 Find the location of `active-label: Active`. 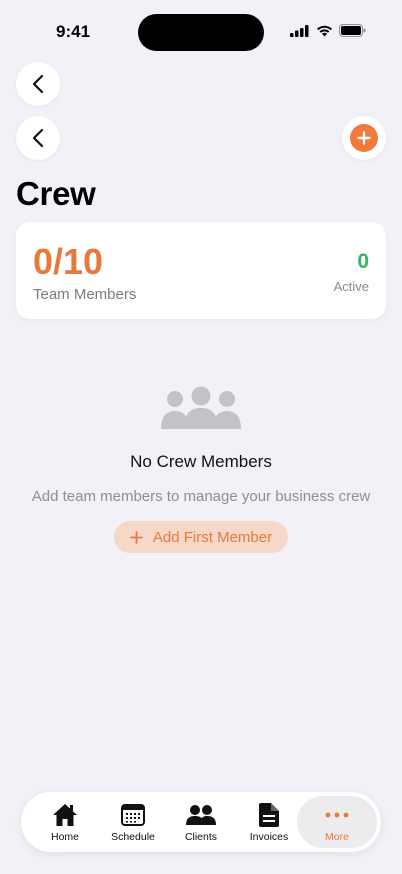

active-label: Active is located at coordinates (351, 286).